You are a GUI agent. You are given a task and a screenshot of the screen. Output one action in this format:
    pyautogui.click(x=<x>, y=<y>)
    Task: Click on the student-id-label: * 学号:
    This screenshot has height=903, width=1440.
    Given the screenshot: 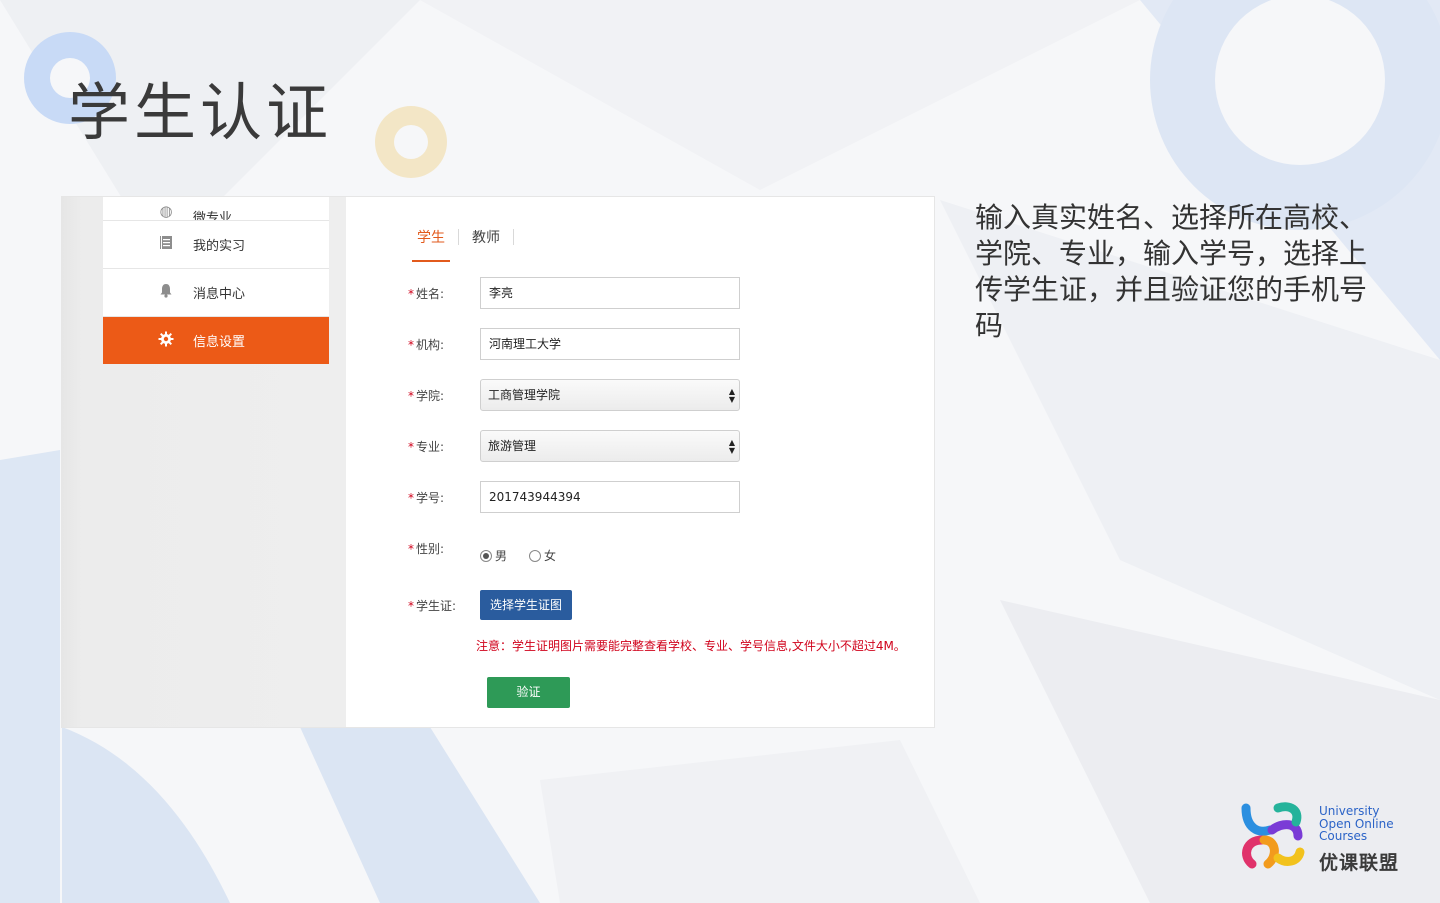 What is the action you would take?
    pyautogui.click(x=426, y=497)
    